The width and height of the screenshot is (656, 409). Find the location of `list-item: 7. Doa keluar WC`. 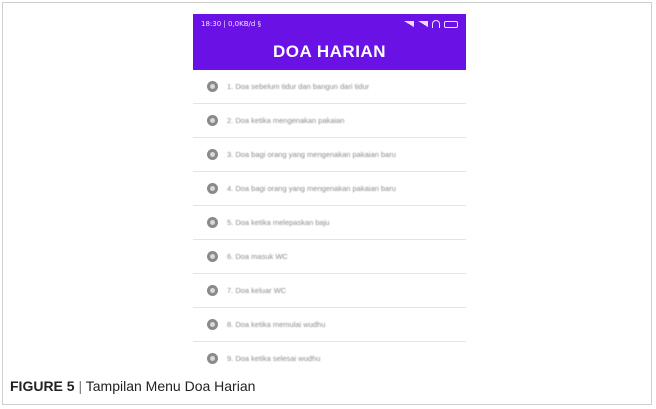

list-item: 7. Doa keluar WC is located at coordinates (329, 291).